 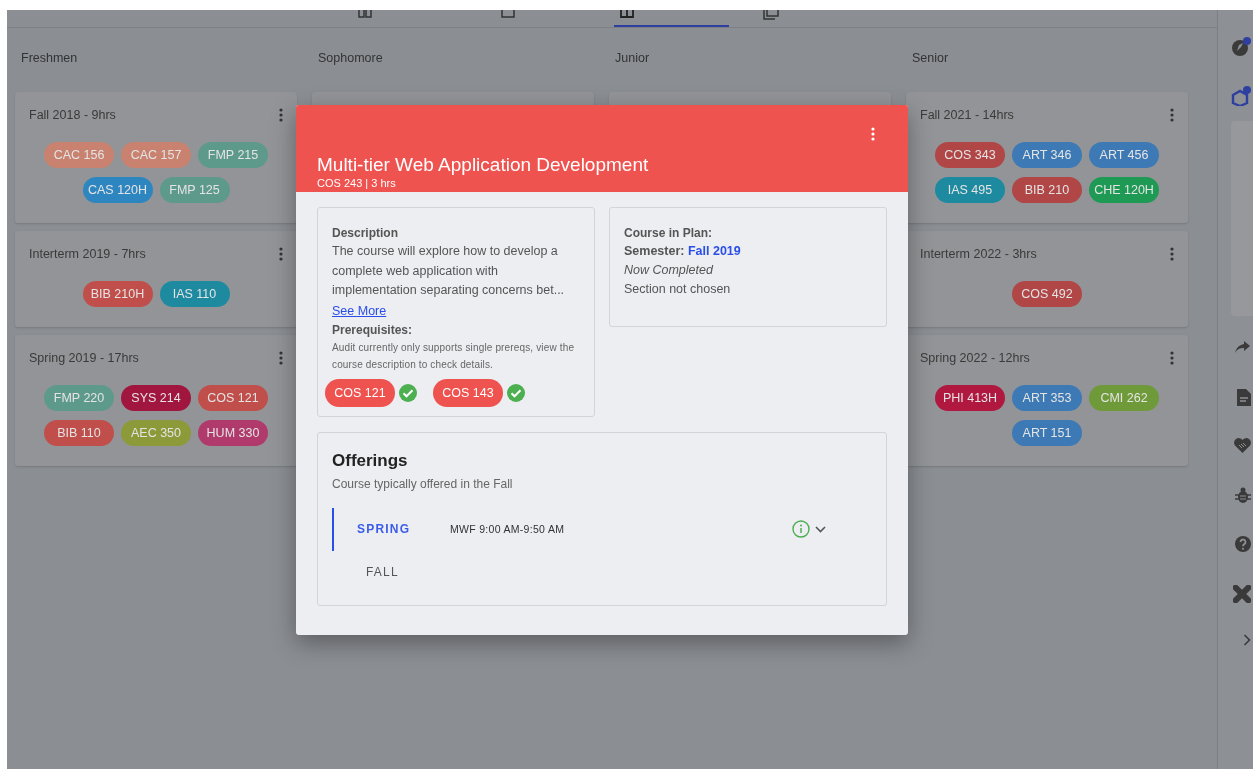 What do you see at coordinates (632, 59) in the screenshot?
I see `year-heading: Junior` at bounding box center [632, 59].